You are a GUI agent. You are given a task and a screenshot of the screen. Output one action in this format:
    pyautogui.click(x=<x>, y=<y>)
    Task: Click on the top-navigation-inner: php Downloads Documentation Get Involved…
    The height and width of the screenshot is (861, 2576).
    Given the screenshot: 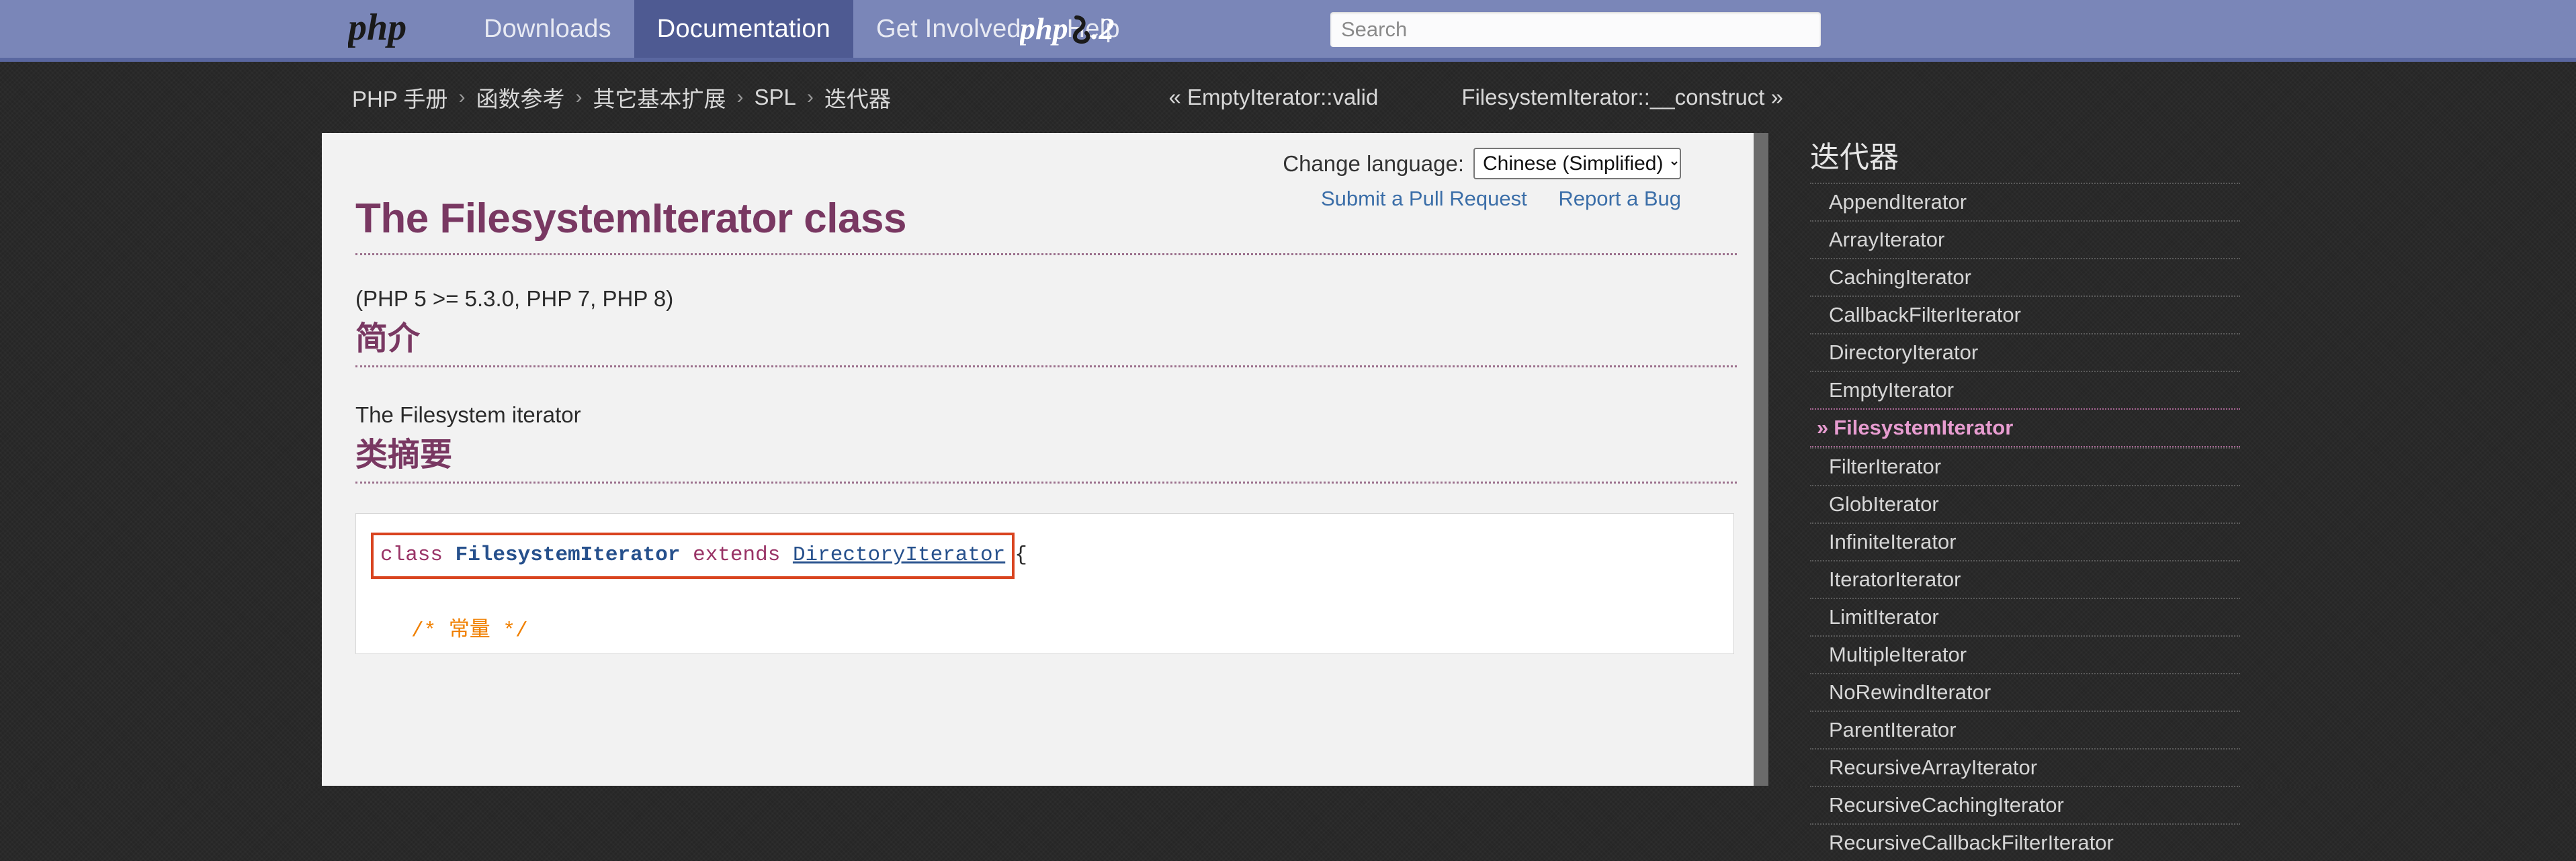 What is the action you would take?
    pyautogui.click(x=1288, y=29)
    